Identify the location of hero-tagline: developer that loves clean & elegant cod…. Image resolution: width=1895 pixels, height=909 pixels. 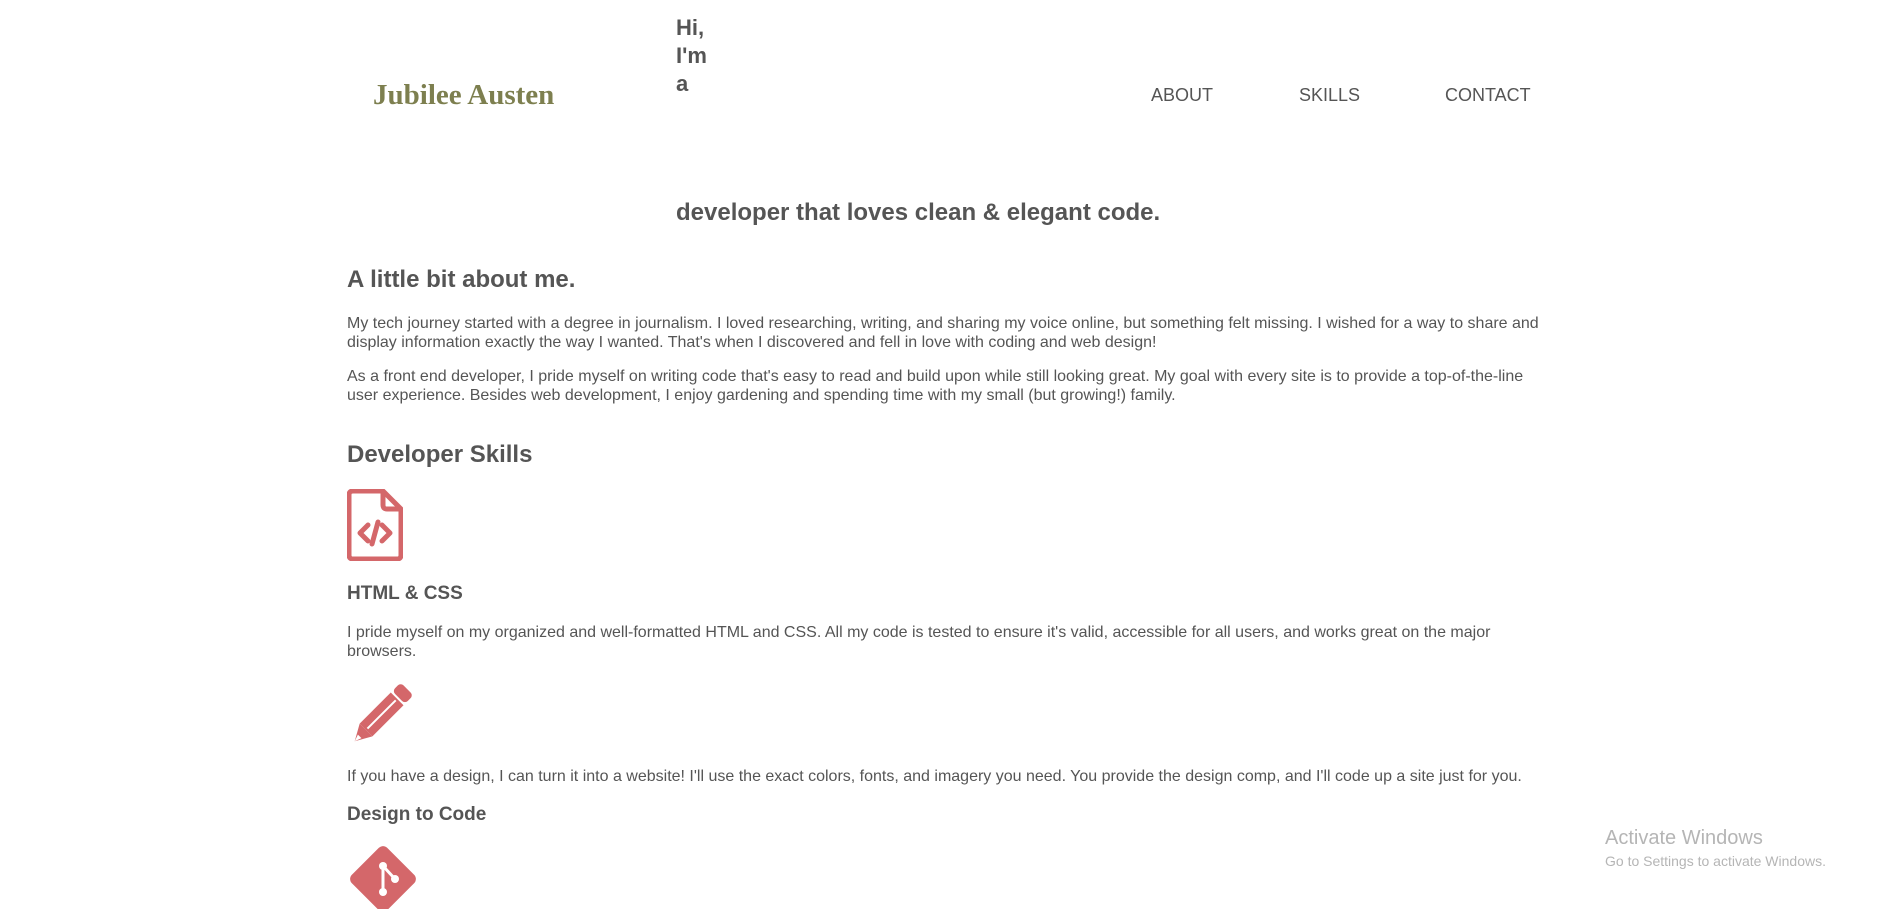
(918, 212).